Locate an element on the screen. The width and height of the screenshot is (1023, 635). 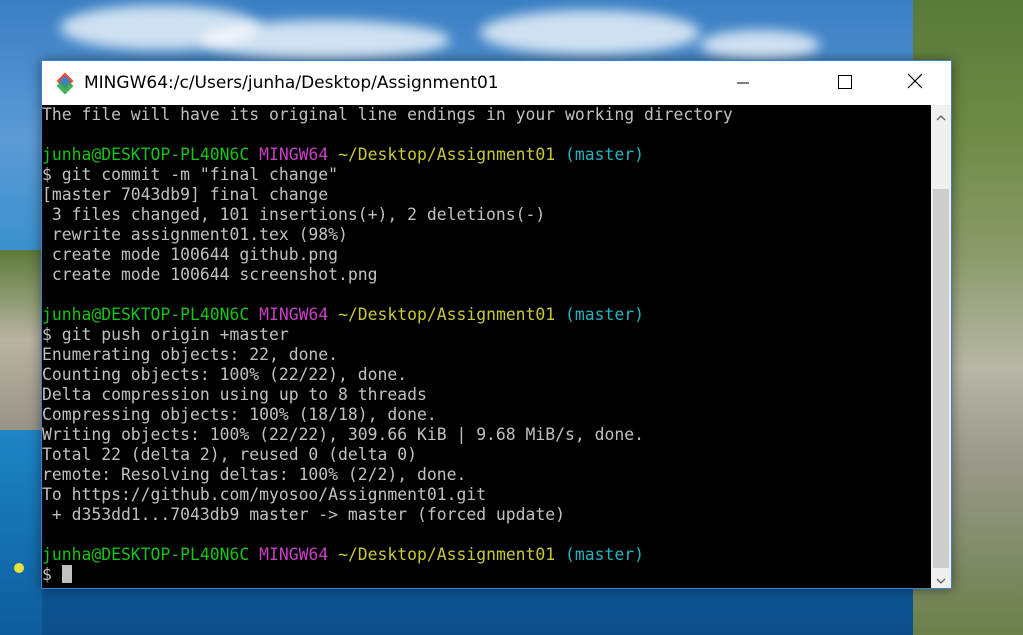
output-line: Delta compression using up to 8 threads is located at coordinates (486, 395).